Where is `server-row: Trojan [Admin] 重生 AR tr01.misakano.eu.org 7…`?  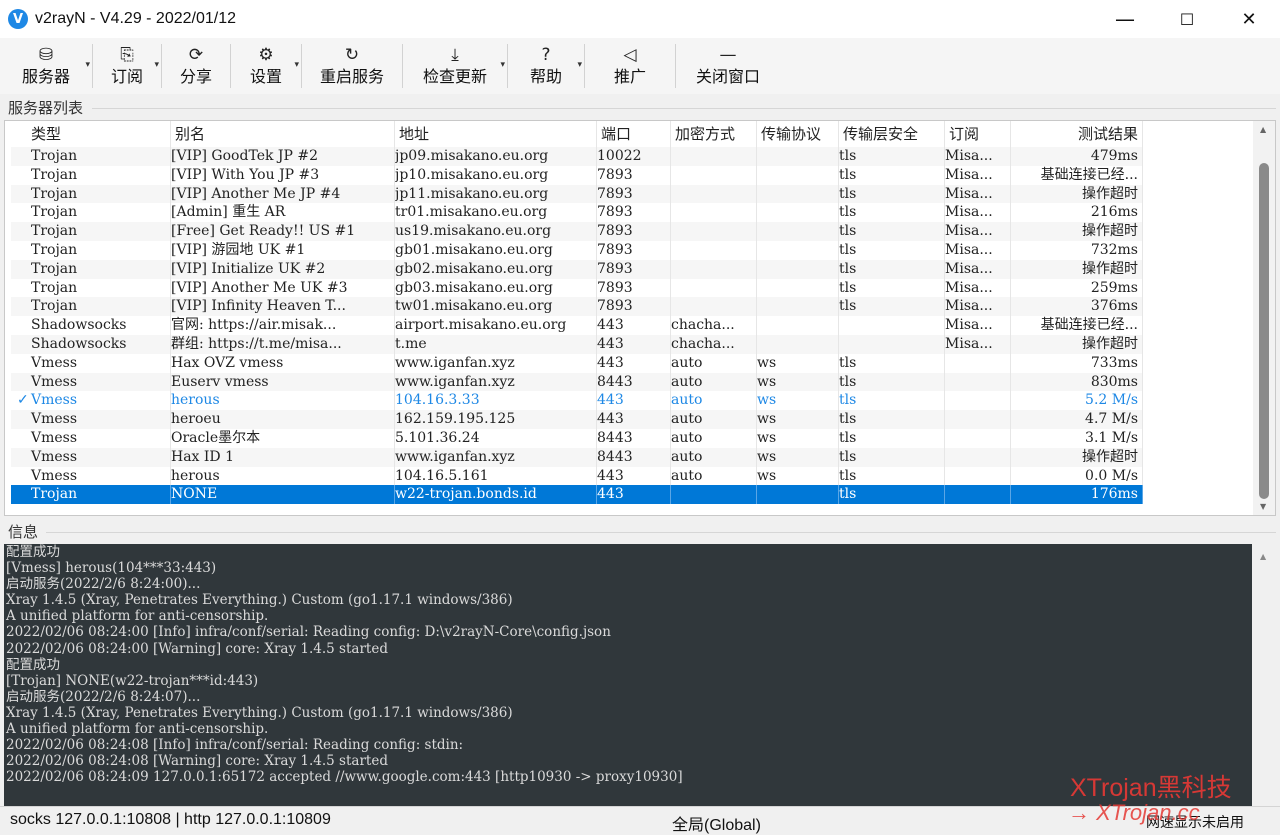 server-row: Trojan [Admin] 重生 AR tr01.misakano.eu.org 7… is located at coordinates (577, 213).